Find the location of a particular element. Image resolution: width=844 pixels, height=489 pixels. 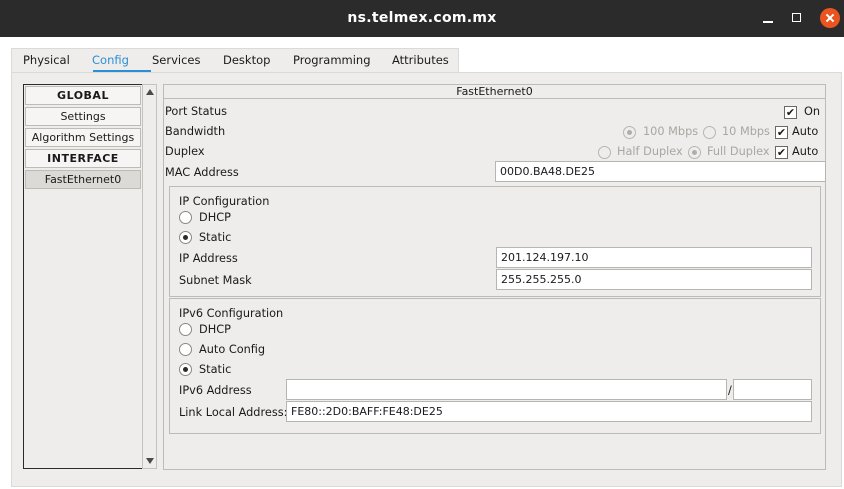

duplex-auto-label: Auto is located at coordinates (805, 151).